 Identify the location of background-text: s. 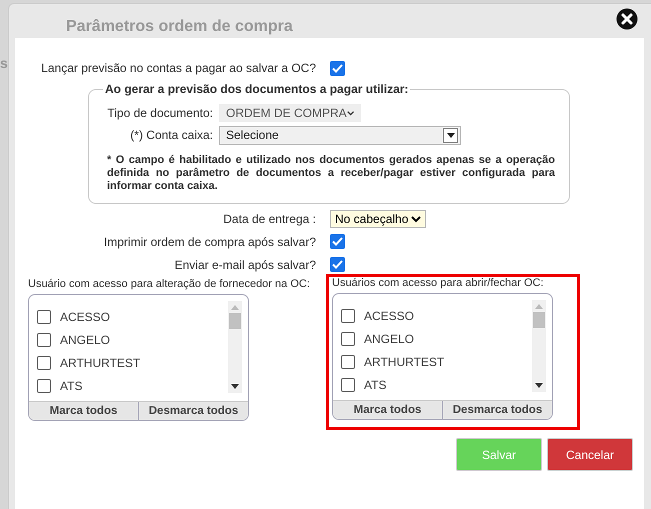
(4, 63).